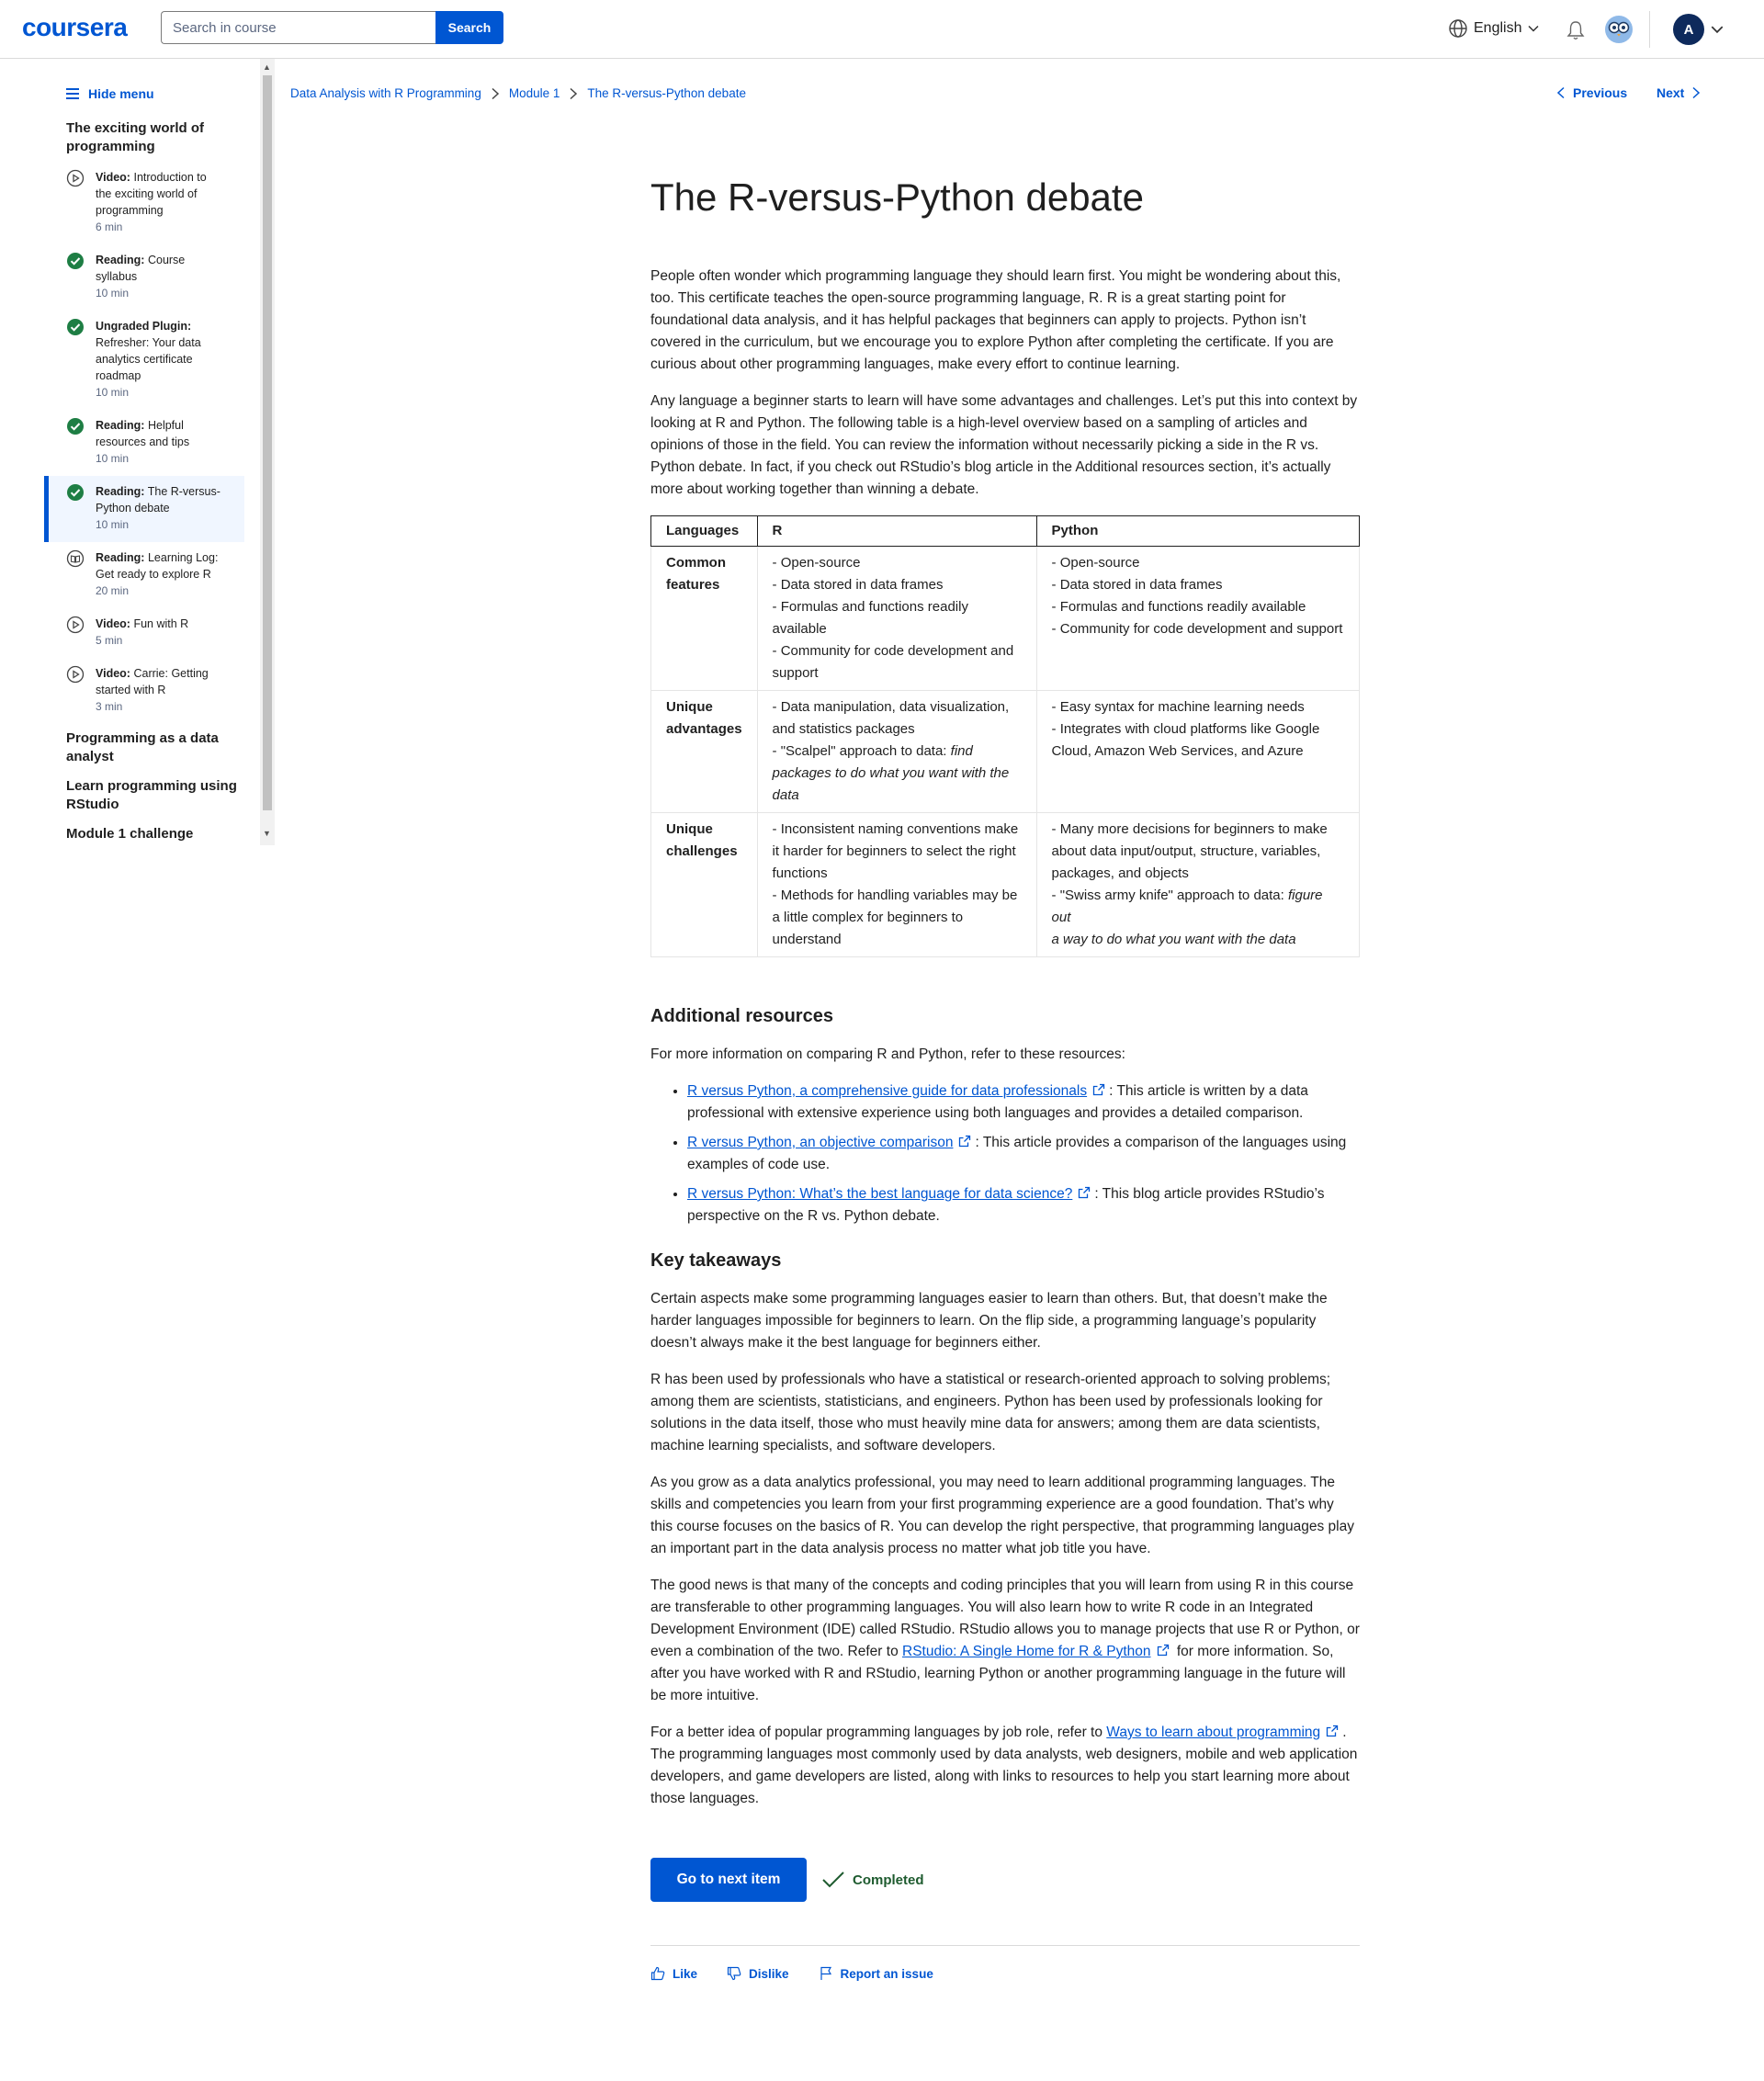 The image size is (1764, 2081). What do you see at coordinates (534, 93) in the screenshot?
I see `breadcrumb-module: Module 1` at bounding box center [534, 93].